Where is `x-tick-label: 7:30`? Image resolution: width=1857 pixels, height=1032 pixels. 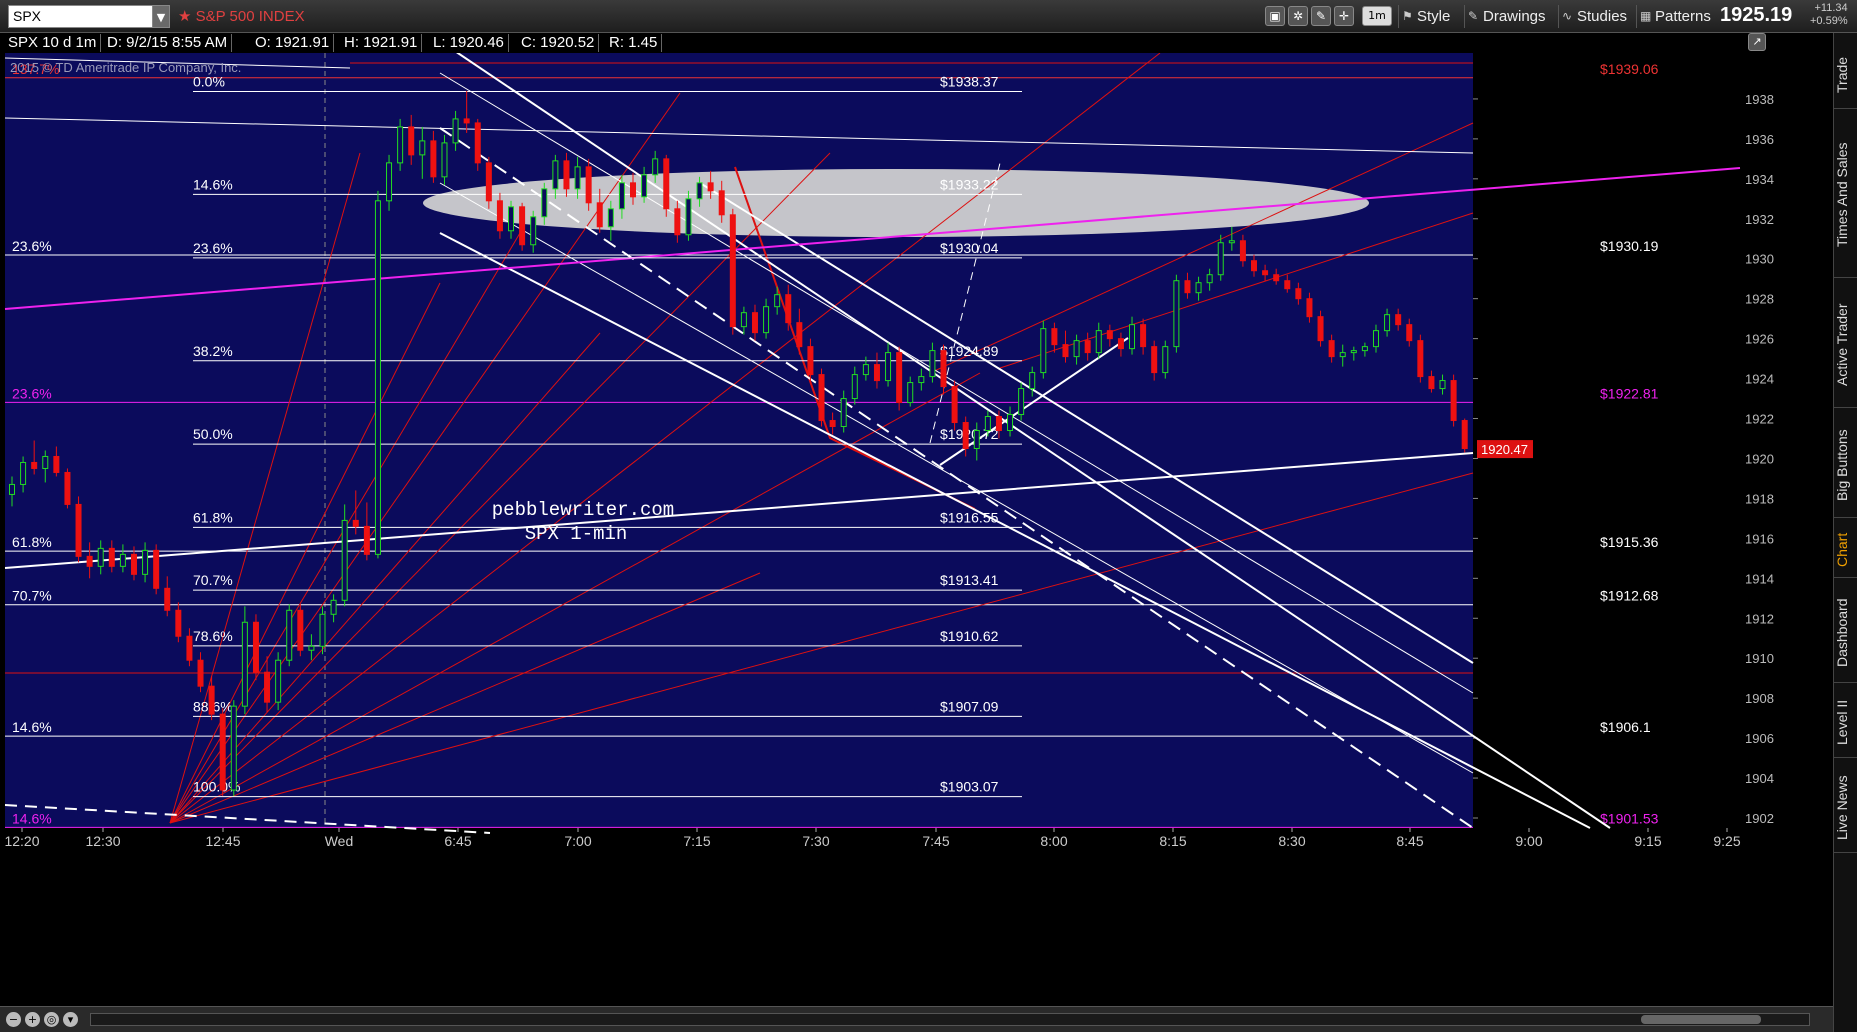
x-tick-label: 7:30 is located at coordinates (815, 841).